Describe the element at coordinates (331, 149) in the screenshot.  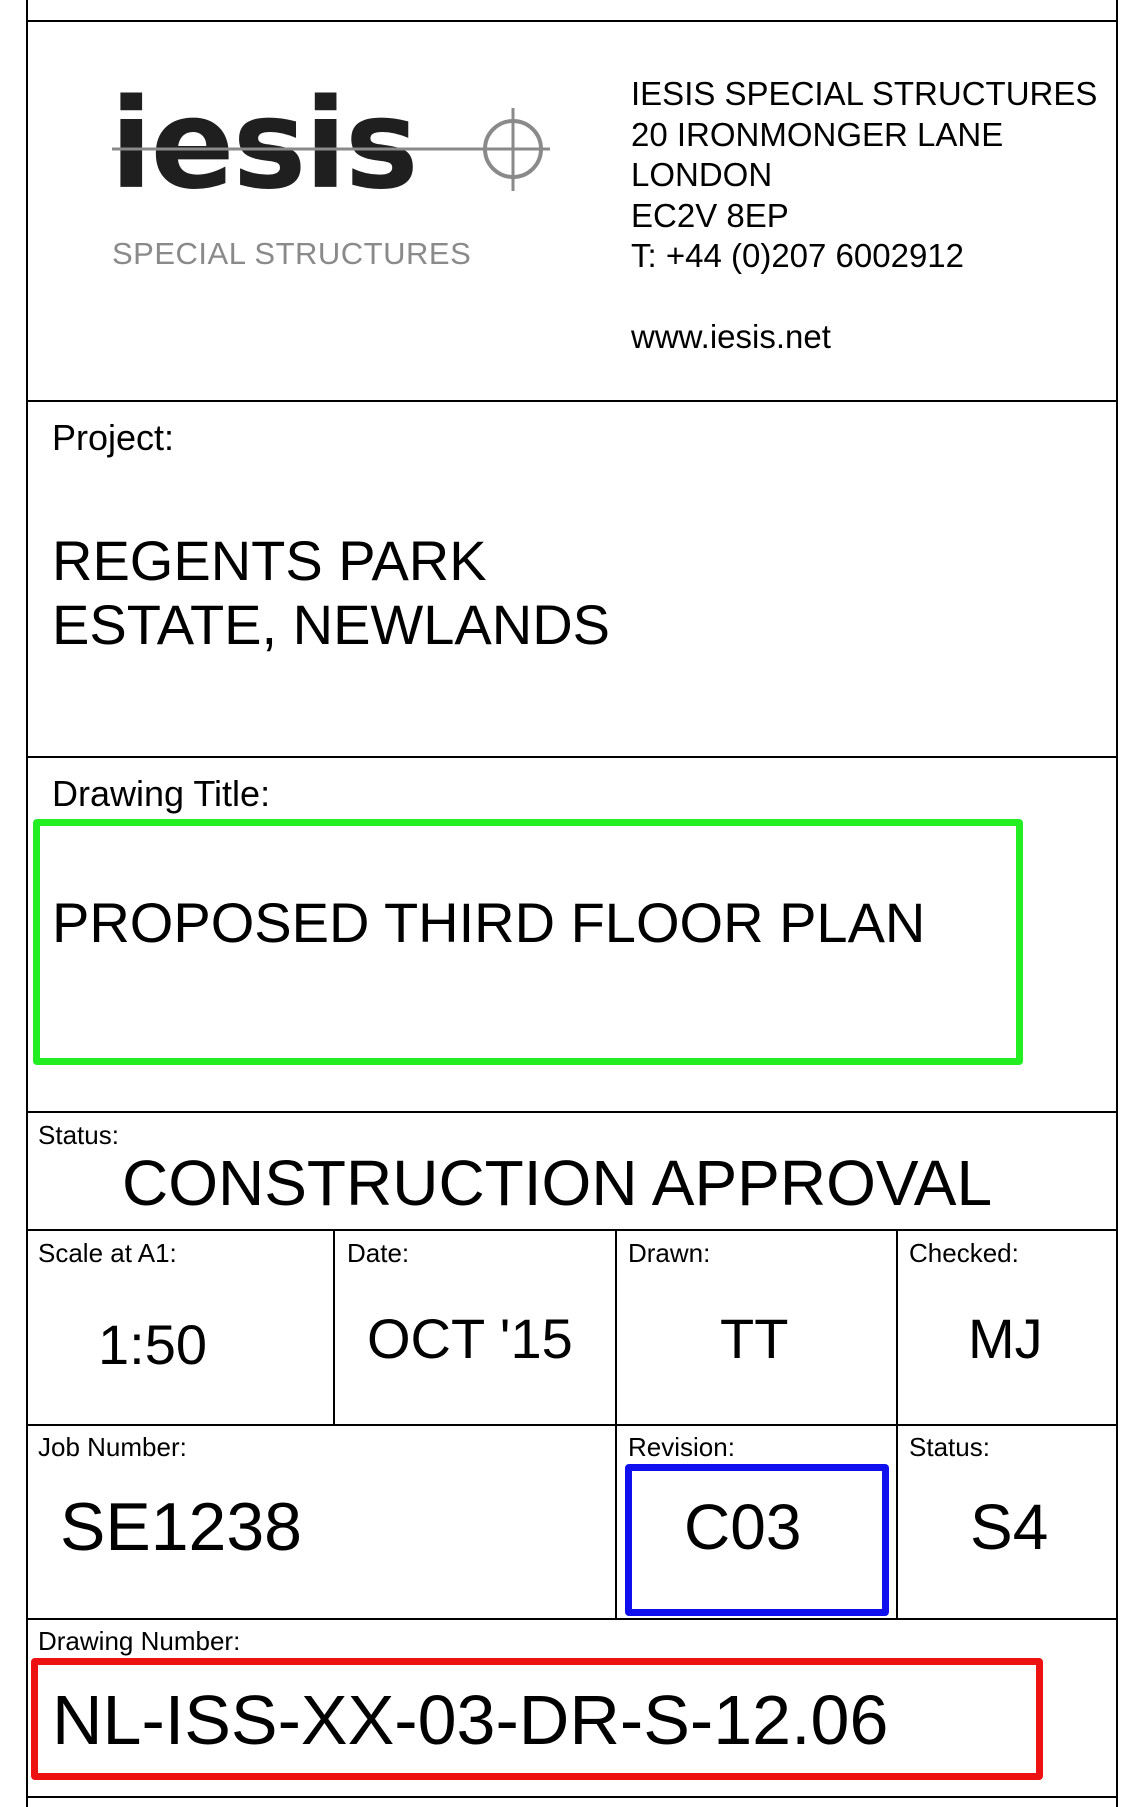
I see `crosshair-icon` at that location.